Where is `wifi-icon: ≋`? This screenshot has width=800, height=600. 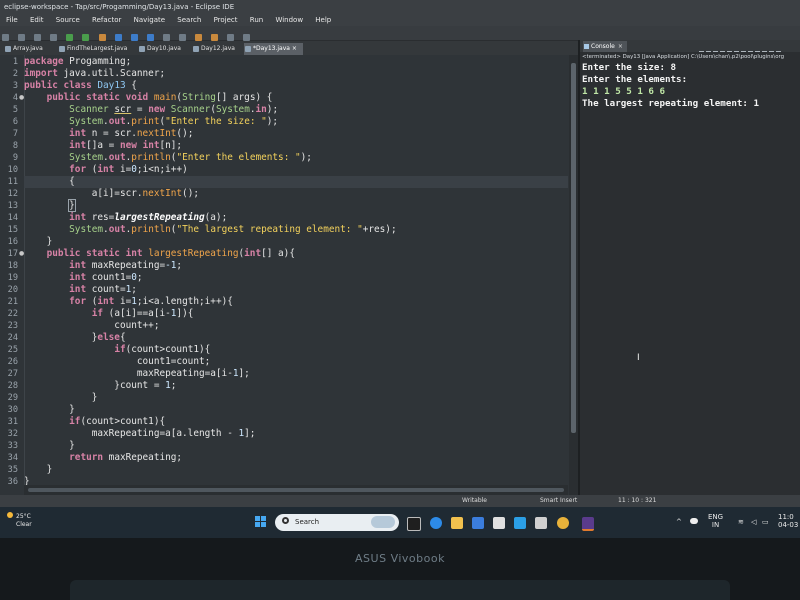
wifi-icon: ≋ is located at coordinates (741, 522).